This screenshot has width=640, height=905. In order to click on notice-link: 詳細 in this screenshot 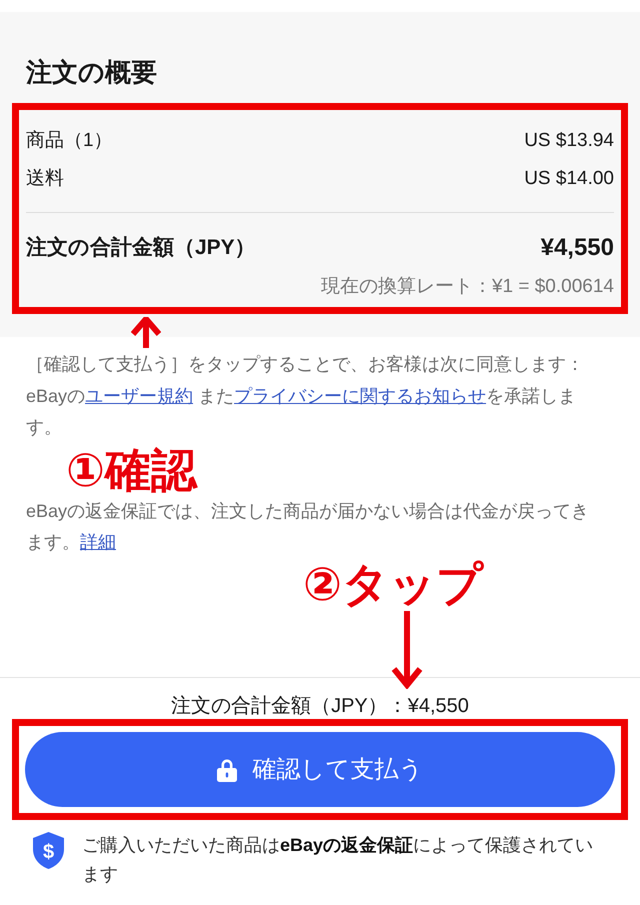, I will do `click(98, 542)`.